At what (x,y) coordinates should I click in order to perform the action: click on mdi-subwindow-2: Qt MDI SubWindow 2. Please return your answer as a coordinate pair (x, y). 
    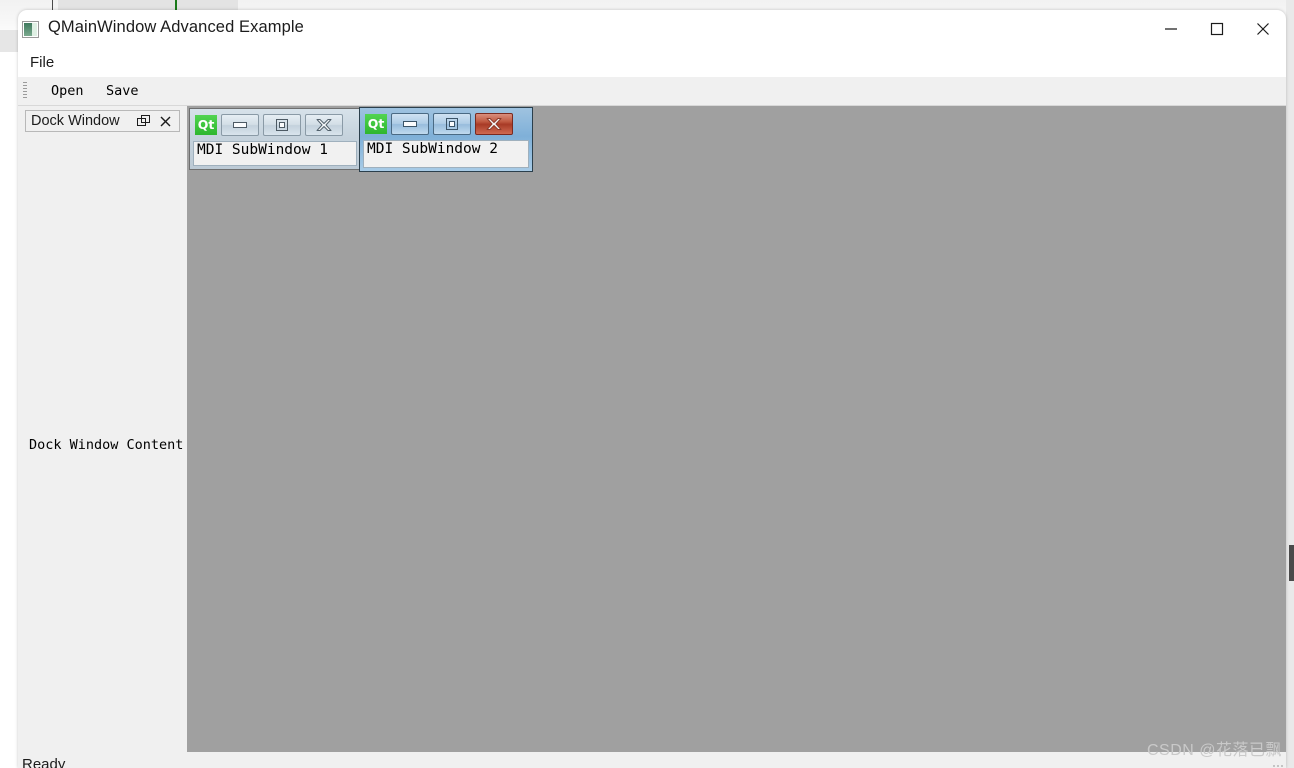
    Looking at the image, I should click on (446, 139).